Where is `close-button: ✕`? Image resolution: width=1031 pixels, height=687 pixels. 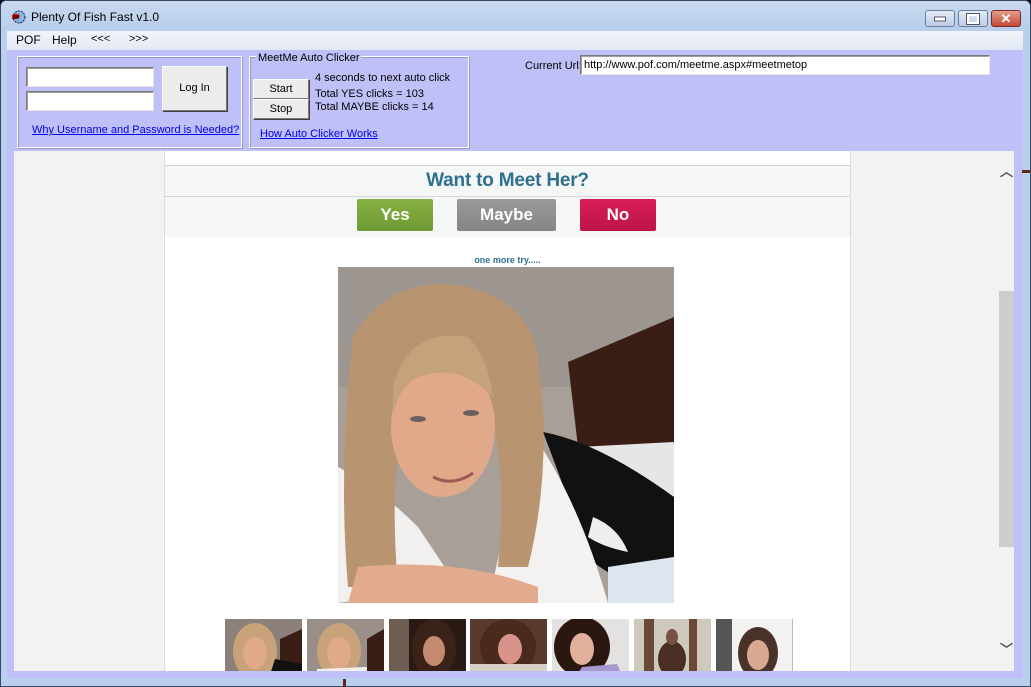
close-button: ✕ is located at coordinates (1006, 18).